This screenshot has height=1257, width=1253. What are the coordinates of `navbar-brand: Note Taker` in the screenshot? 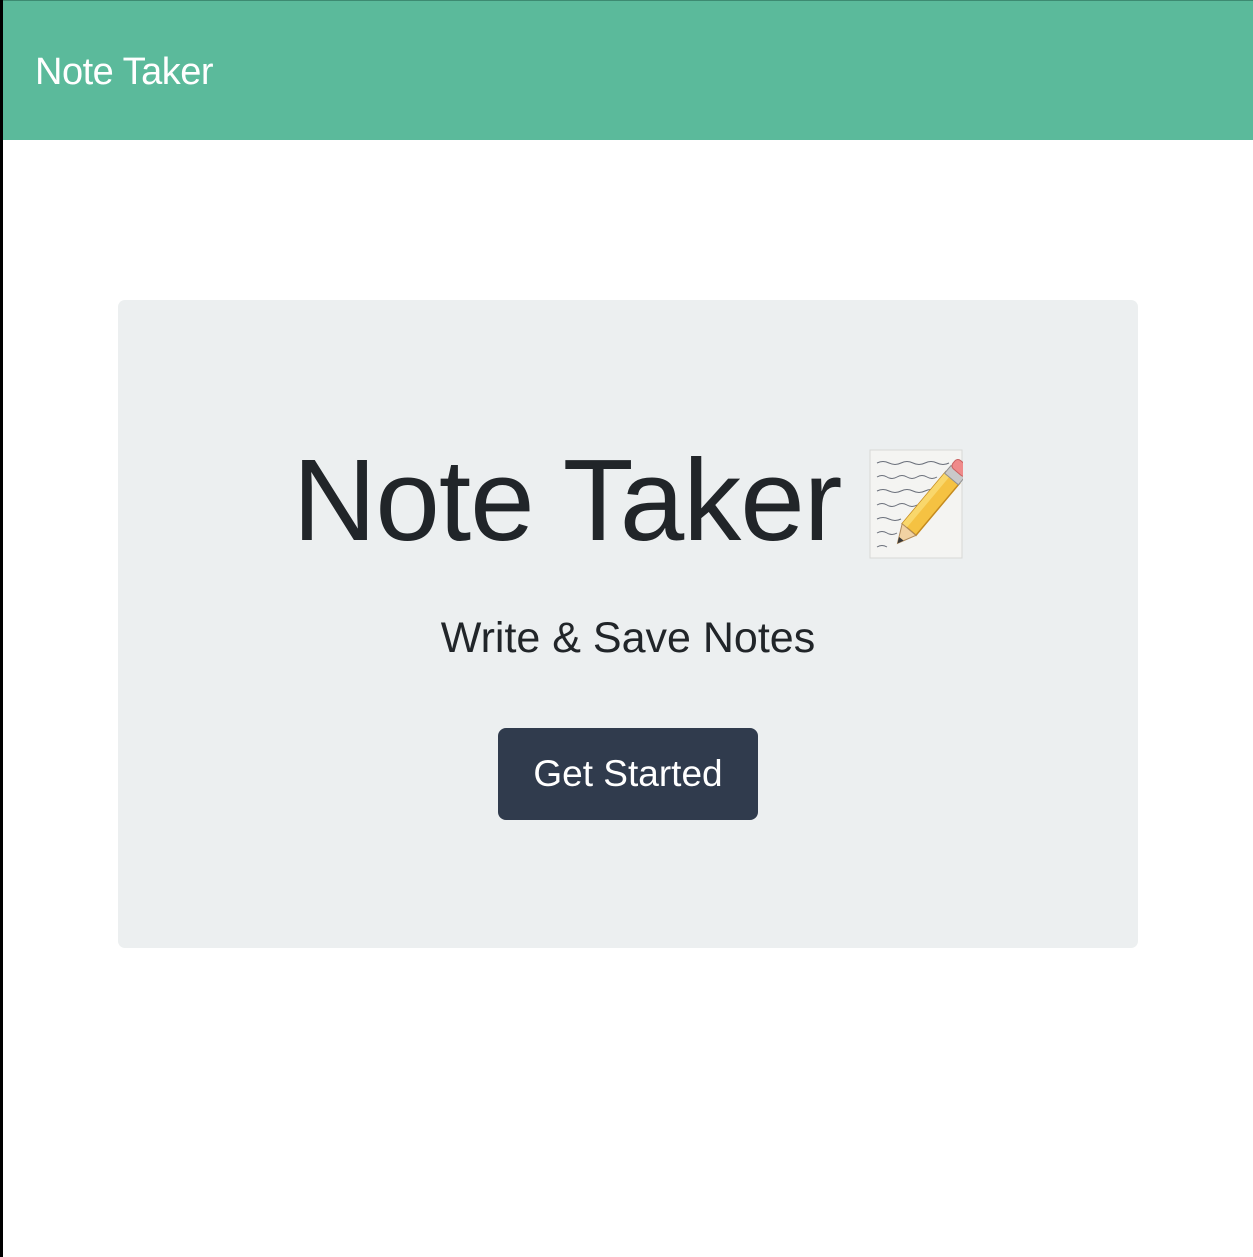 It's located at (124, 72).